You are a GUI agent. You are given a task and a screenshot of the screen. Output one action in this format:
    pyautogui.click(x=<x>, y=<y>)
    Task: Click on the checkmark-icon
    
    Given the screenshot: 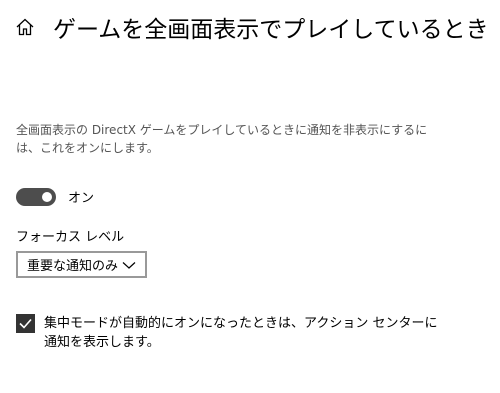 What is the action you would take?
    pyautogui.click(x=25, y=323)
    